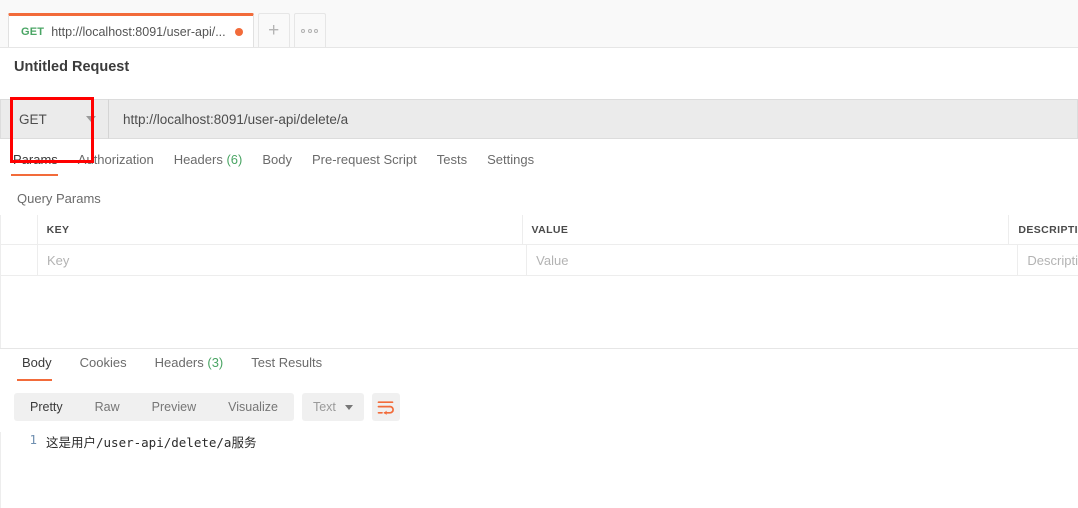  I want to click on response-body-content: 1 这是用户/user-api/delete/a服务, so click(539, 441).